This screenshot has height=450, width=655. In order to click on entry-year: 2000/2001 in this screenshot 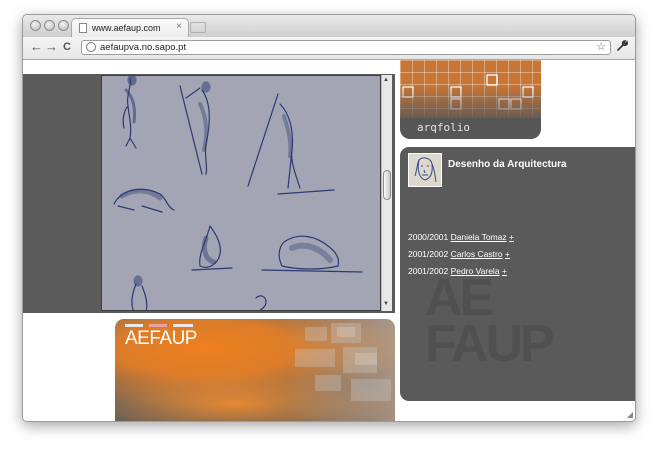, I will do `click(428, 237)`.